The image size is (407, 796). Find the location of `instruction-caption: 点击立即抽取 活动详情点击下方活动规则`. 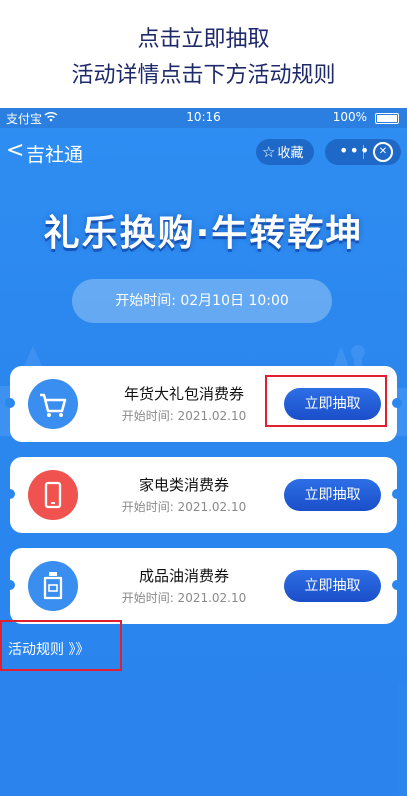

instruction-caption: 点击立即抽取 活动详情点击下方活动规则 is located at coordinates (203, 54).